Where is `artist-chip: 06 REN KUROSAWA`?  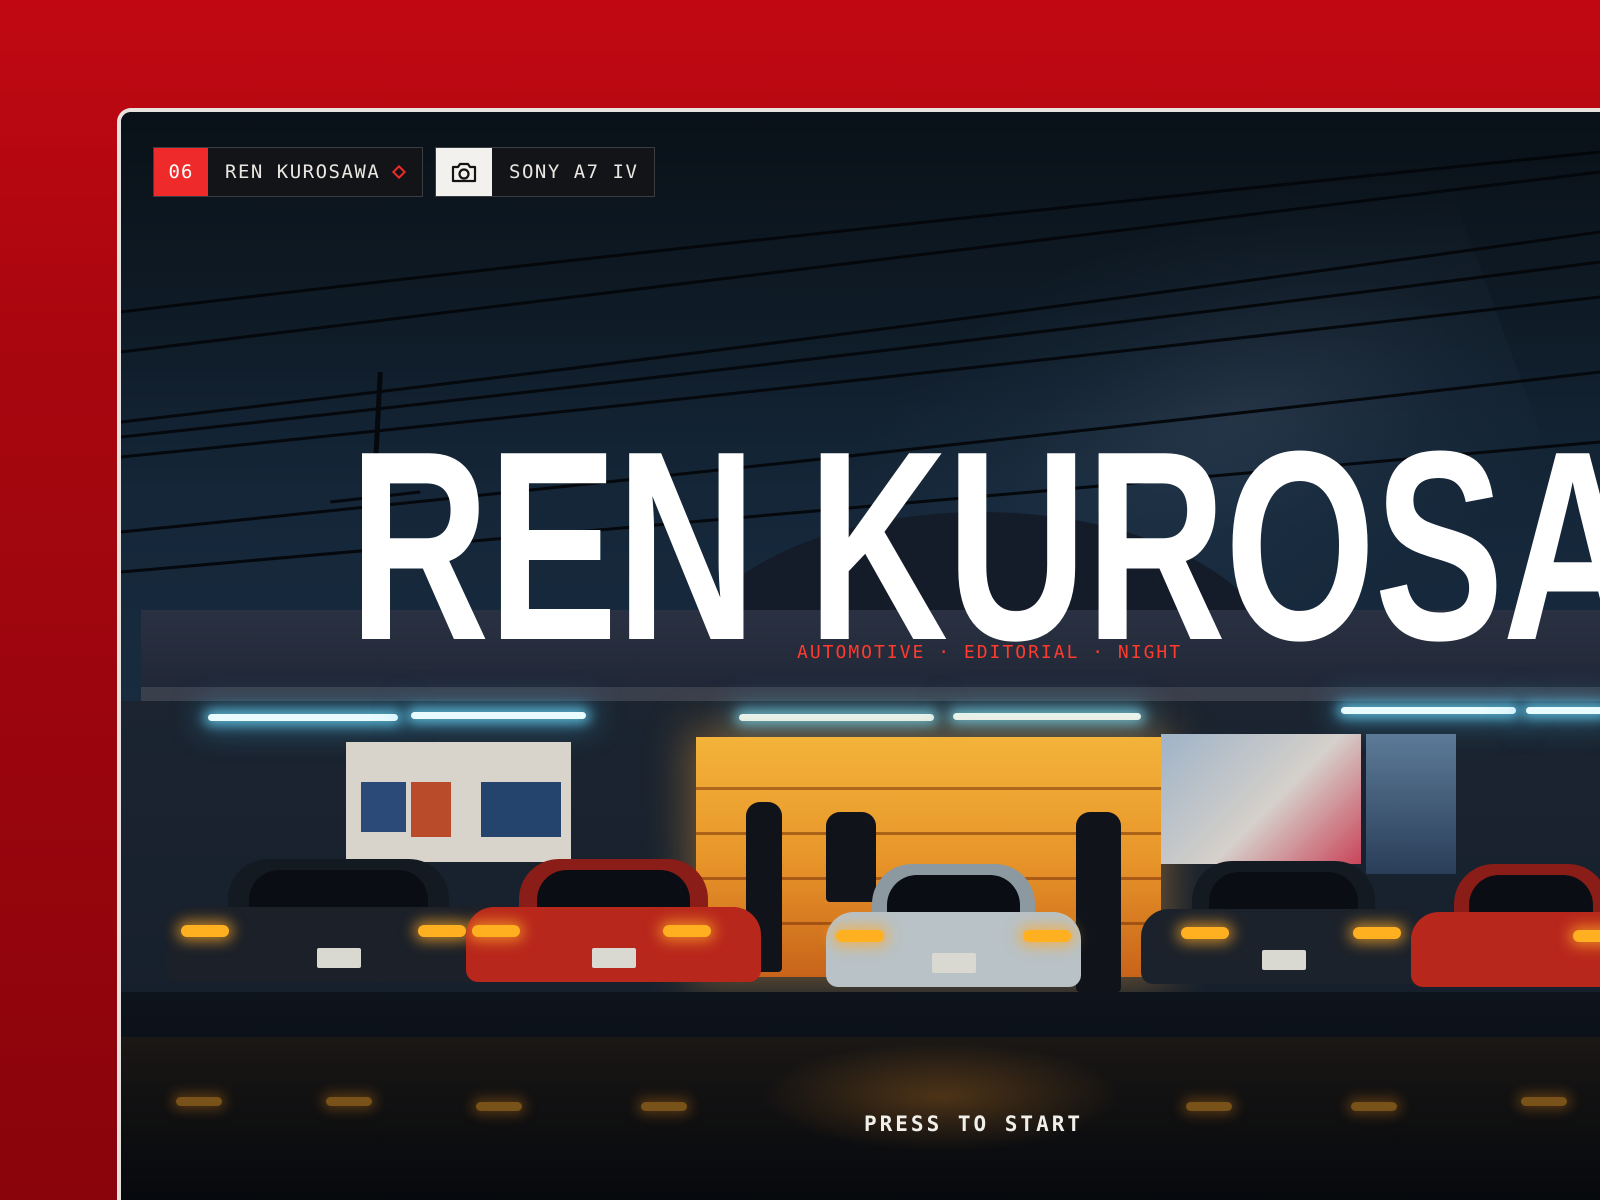
artist-chip: 06 REN KUROSAWA is located at coordinates (288, 172).